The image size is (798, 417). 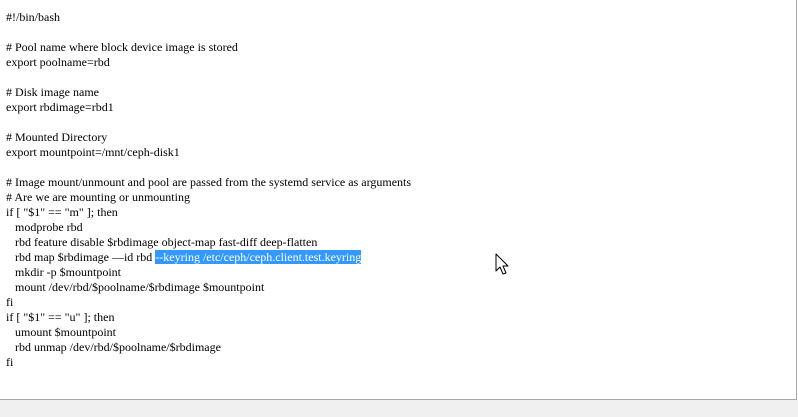 I want to click on code-line: export poolname=rbd, so click(x=58, y=62).